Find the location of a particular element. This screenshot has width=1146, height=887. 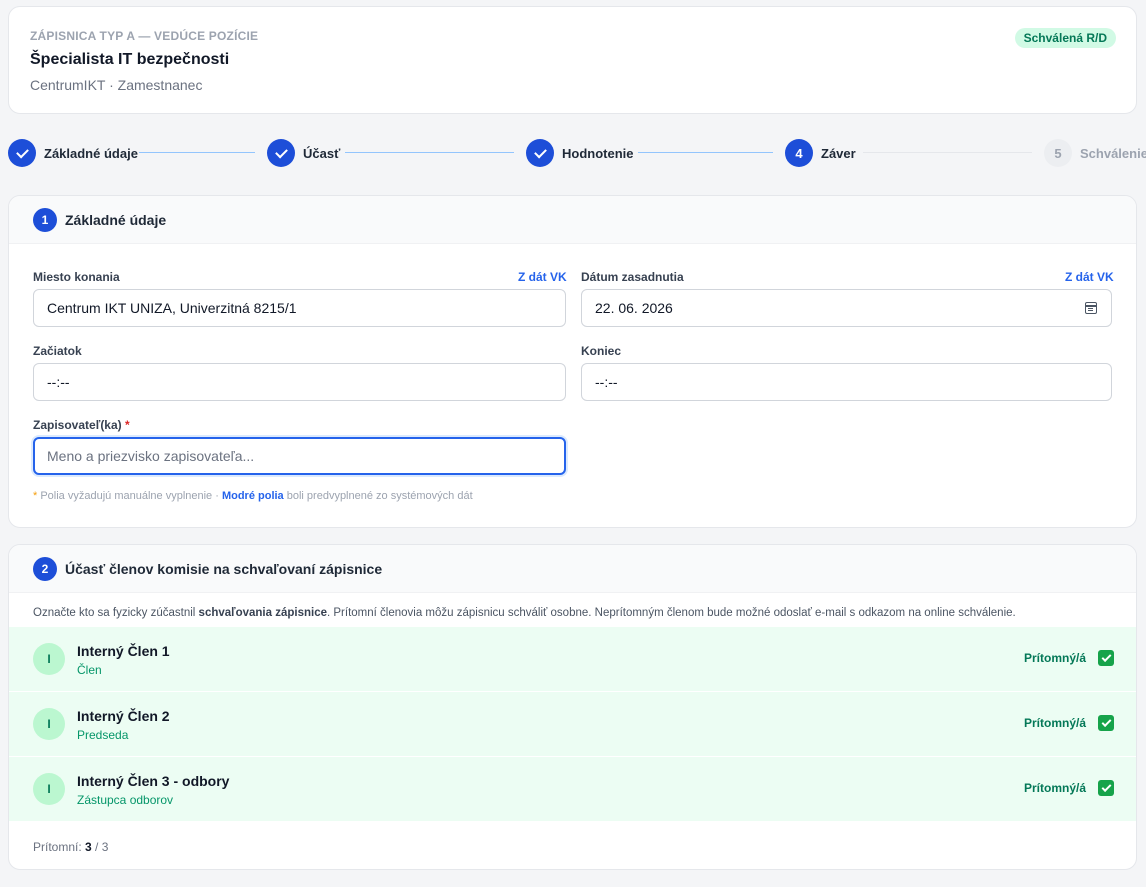

step-label: Účasť is located at coordinates (322, 153).